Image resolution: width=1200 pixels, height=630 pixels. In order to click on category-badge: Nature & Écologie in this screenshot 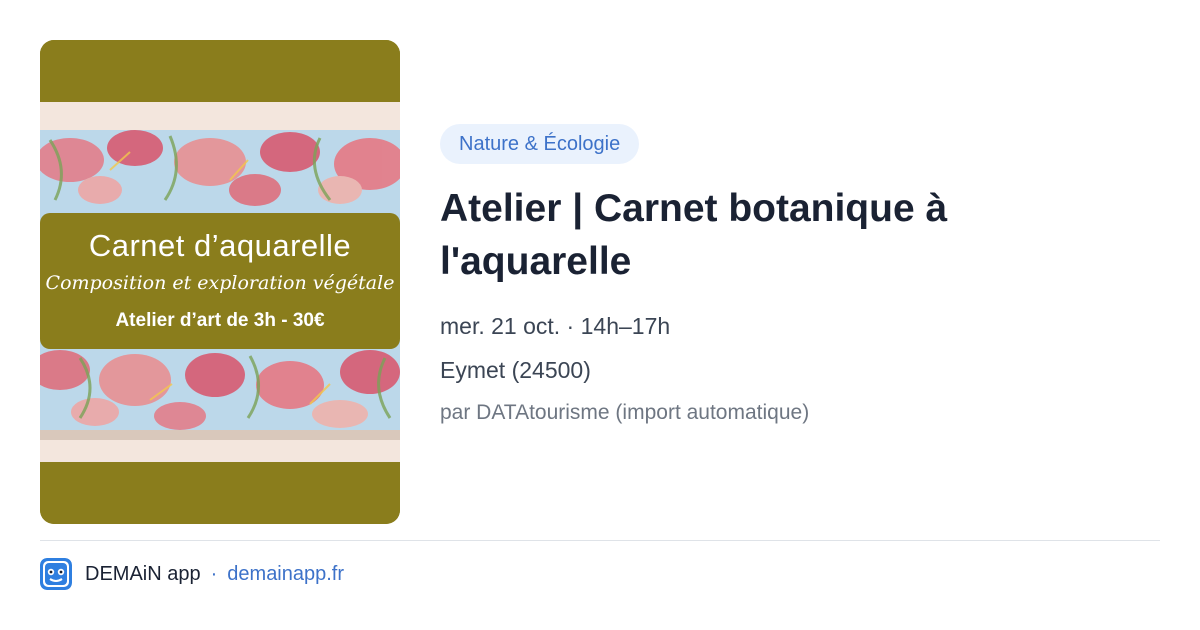, I will do `click(540, 144)`.